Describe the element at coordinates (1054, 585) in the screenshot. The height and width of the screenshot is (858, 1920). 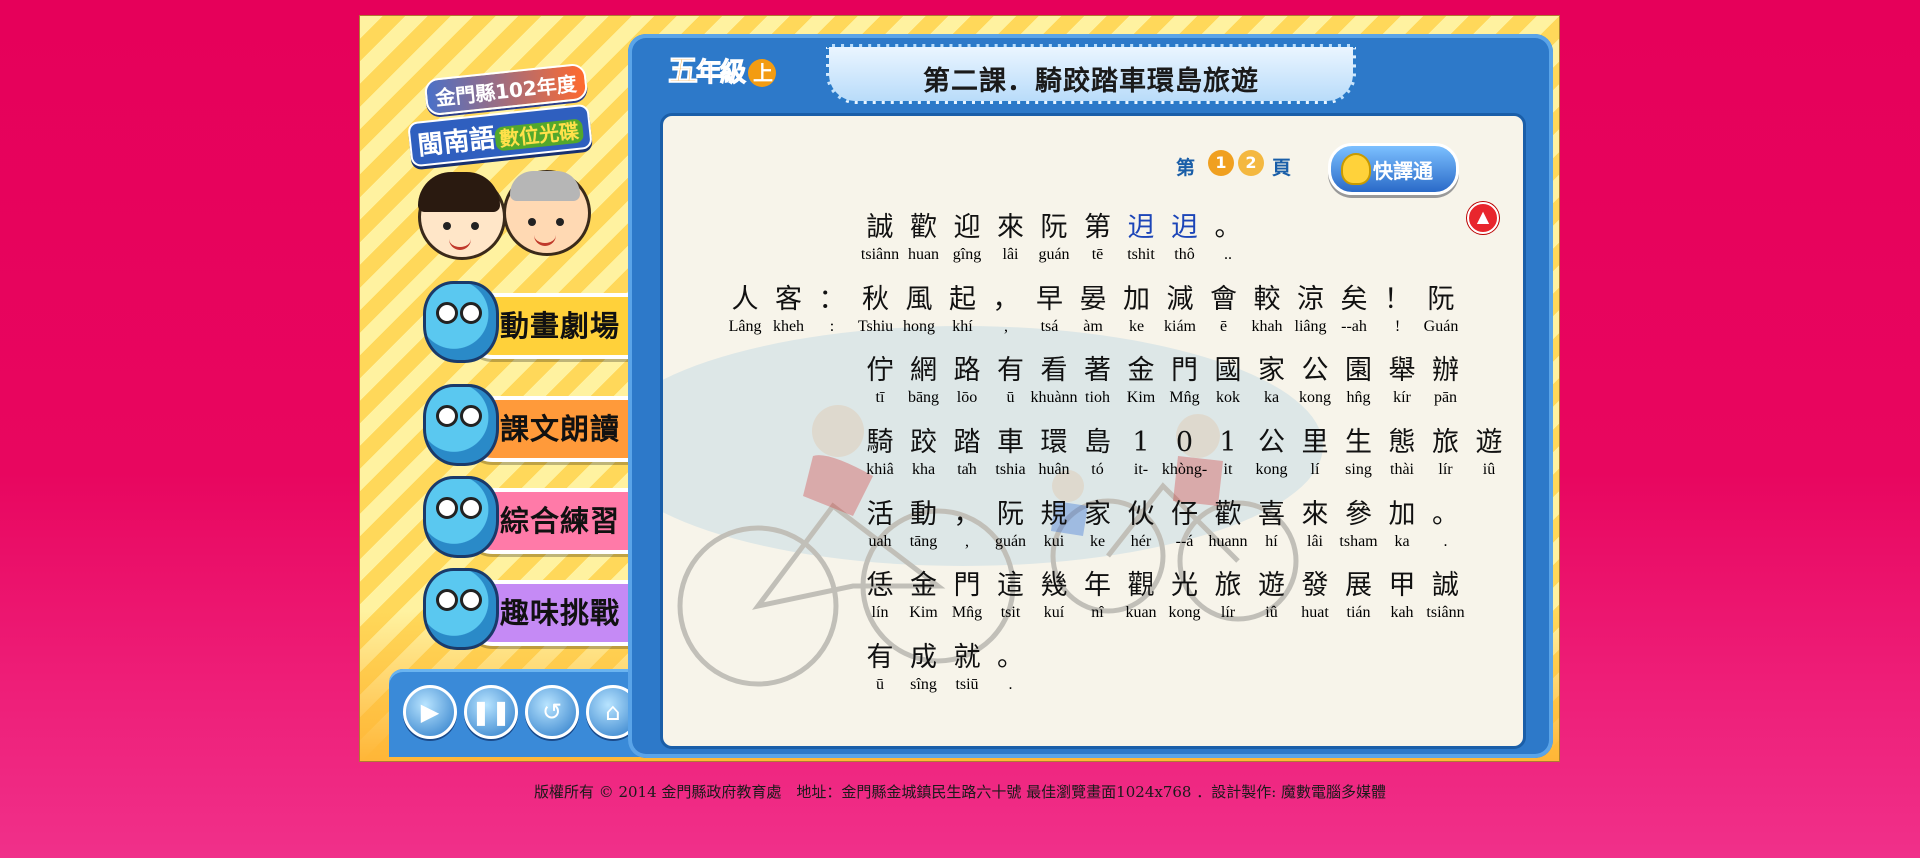
I see `hanzi-character: 幾` at that location.